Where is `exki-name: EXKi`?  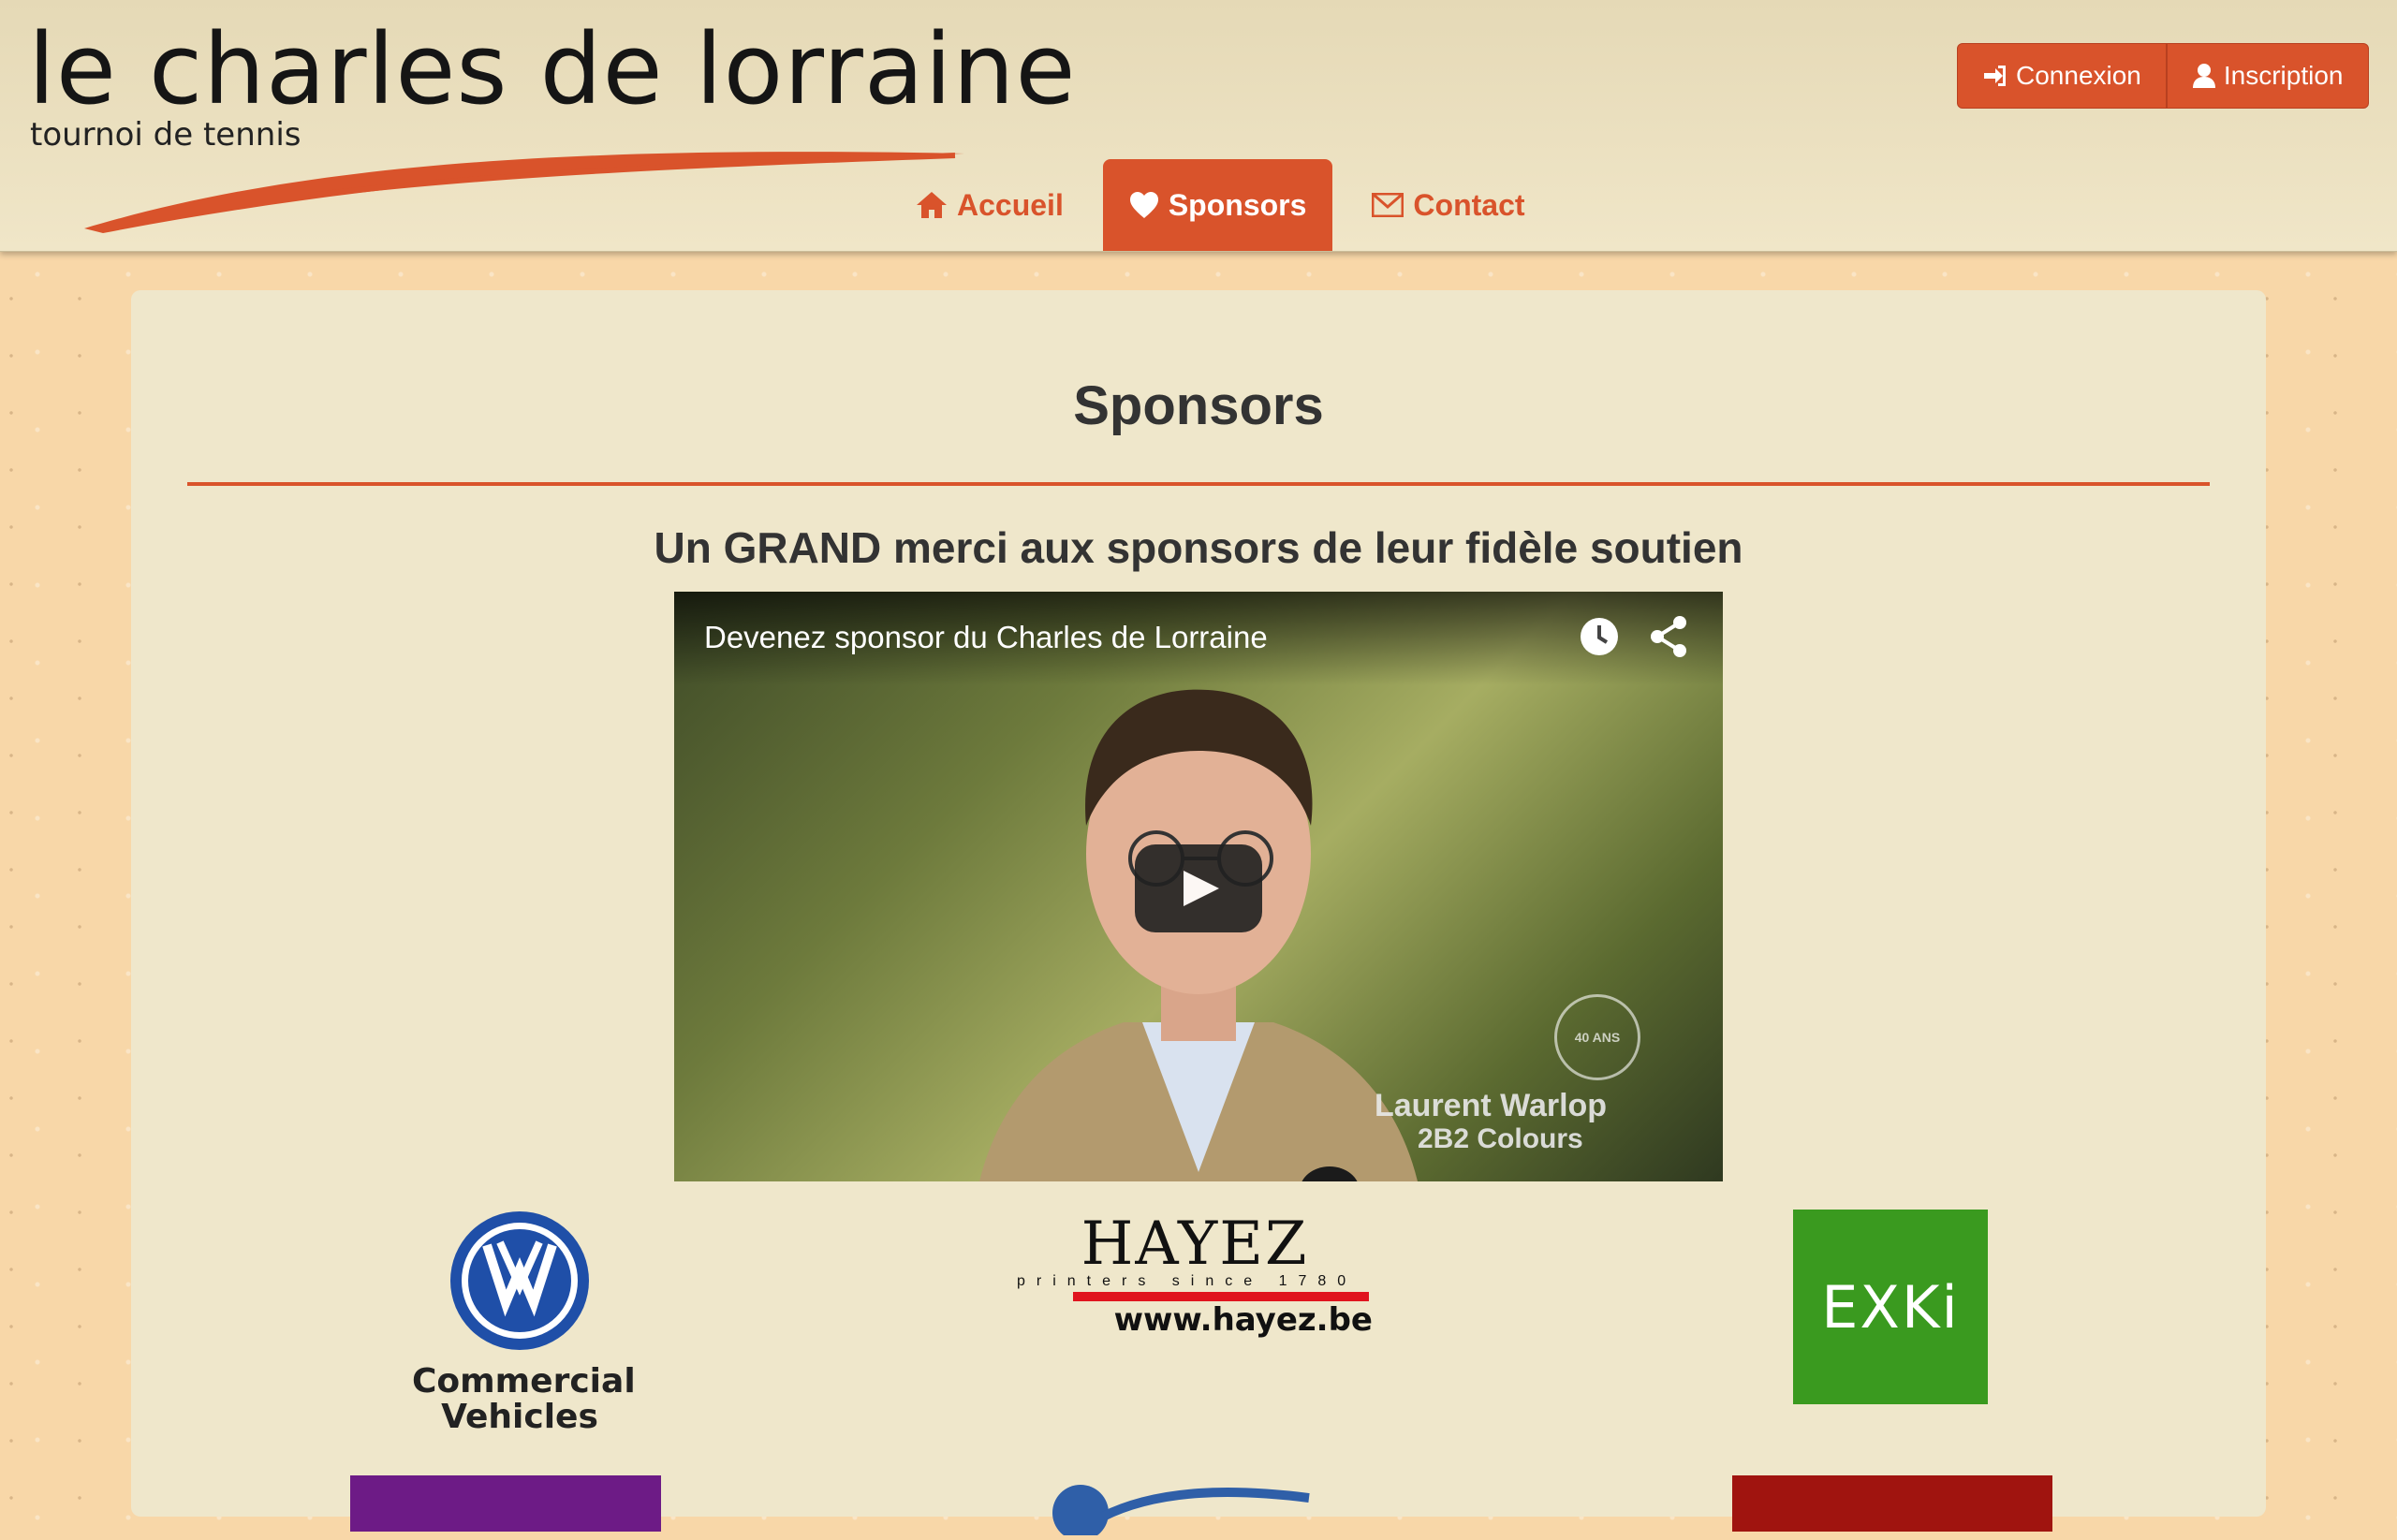
exki-name: EXKi is located at coordinates (1890, 1307).